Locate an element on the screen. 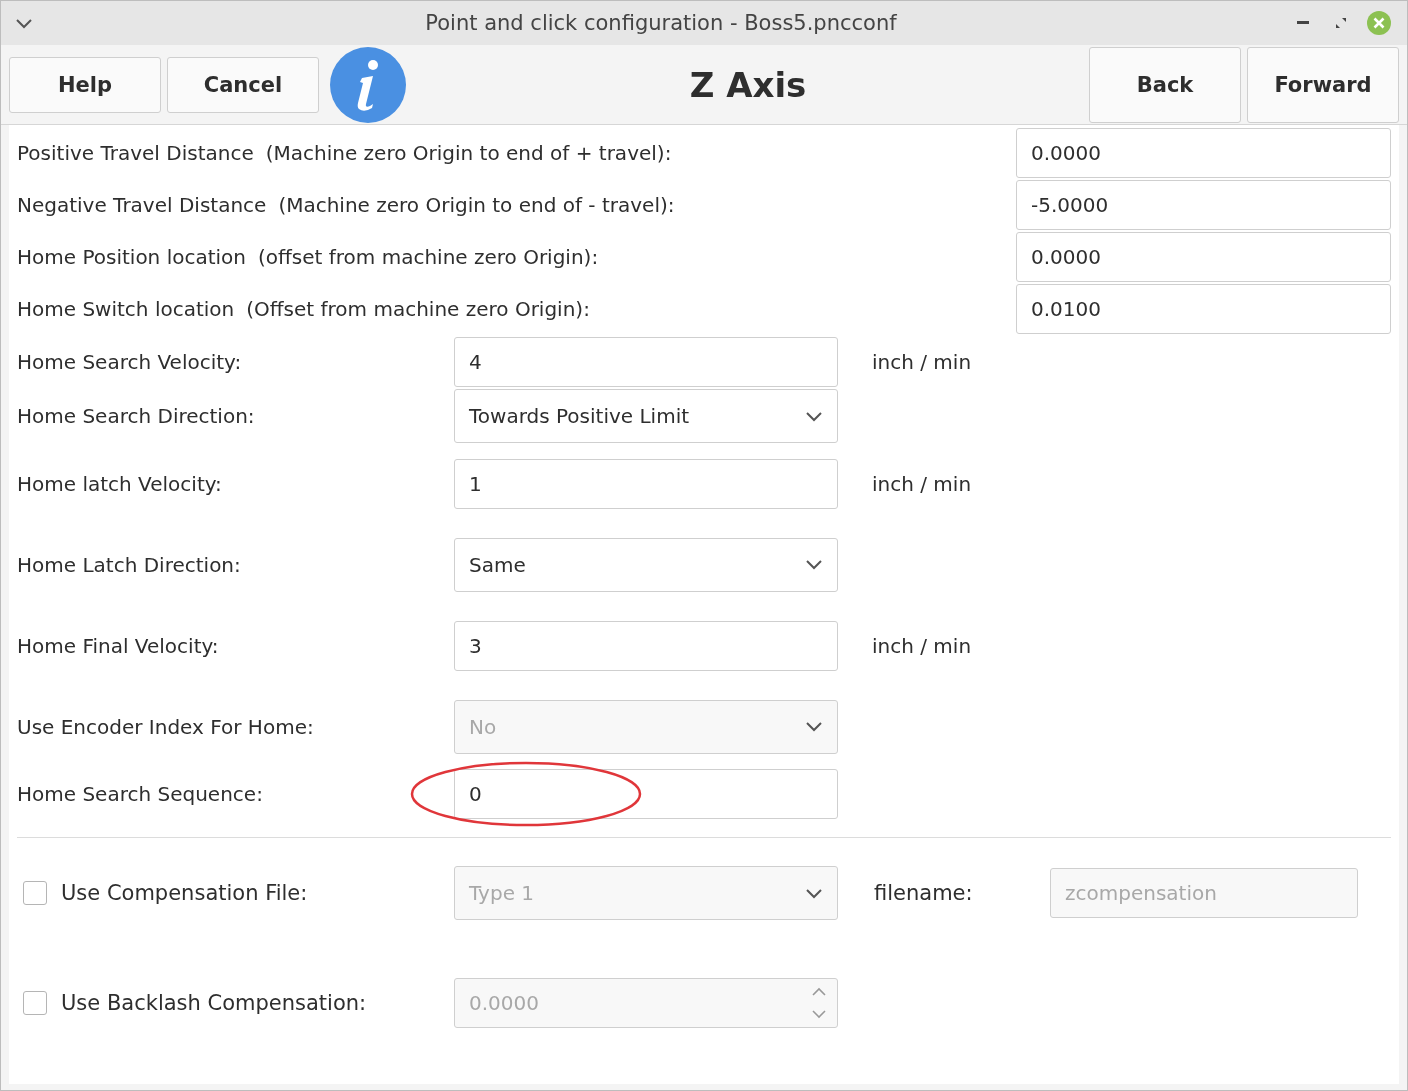 This screenshot has width=1408, height=1091. field-label: Use Encoder Index For Home: is located at coordinates (166, 726).